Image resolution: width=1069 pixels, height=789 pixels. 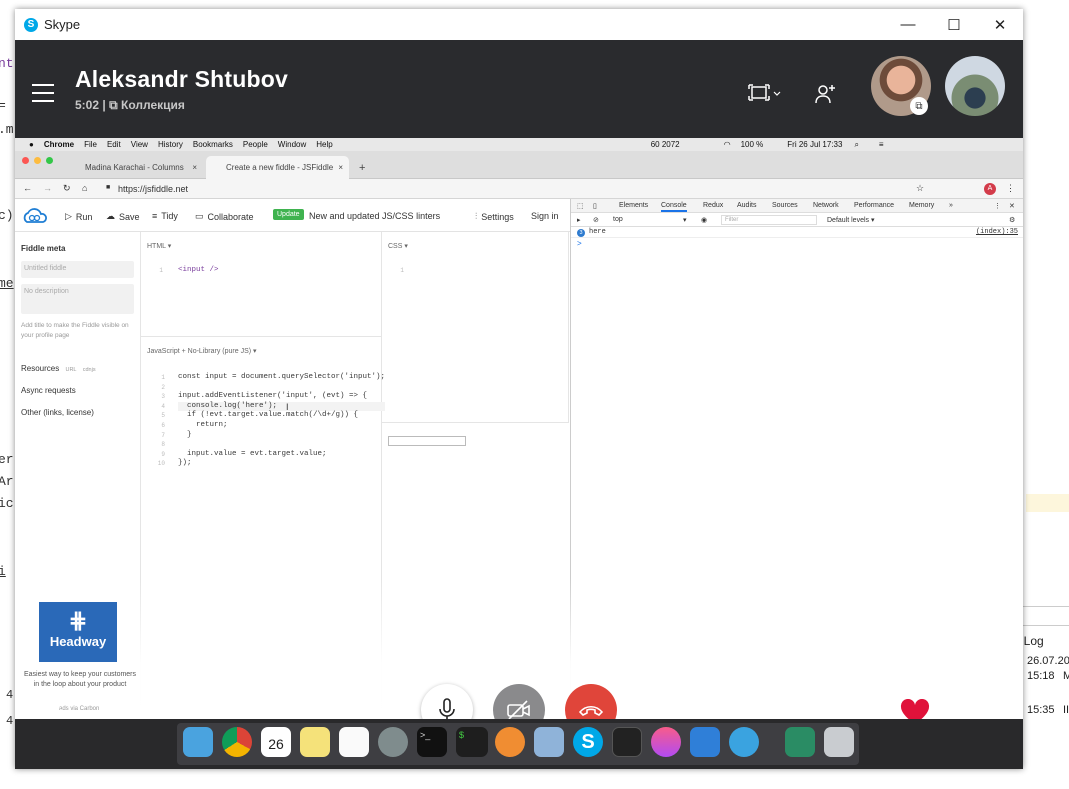 What do you see at coordinates (951, 205) in the screenshot?
I see `more-tabs-icon: »` at bounding box center [951, 205].